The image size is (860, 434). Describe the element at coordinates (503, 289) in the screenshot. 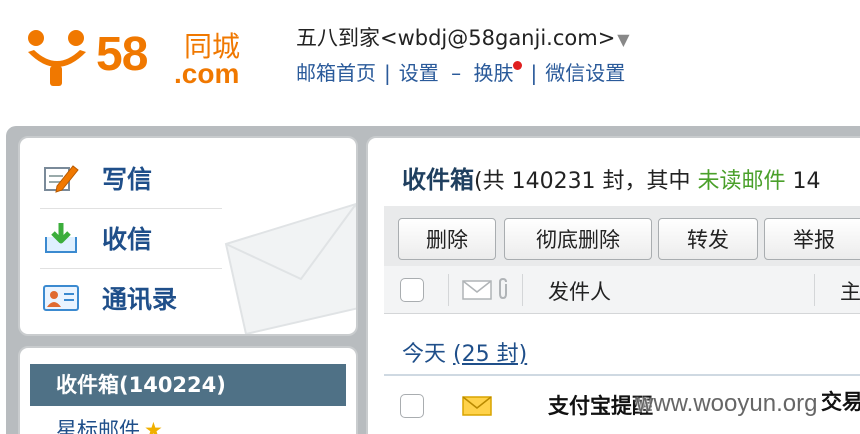

I see `attachment-column-icon` at that location.